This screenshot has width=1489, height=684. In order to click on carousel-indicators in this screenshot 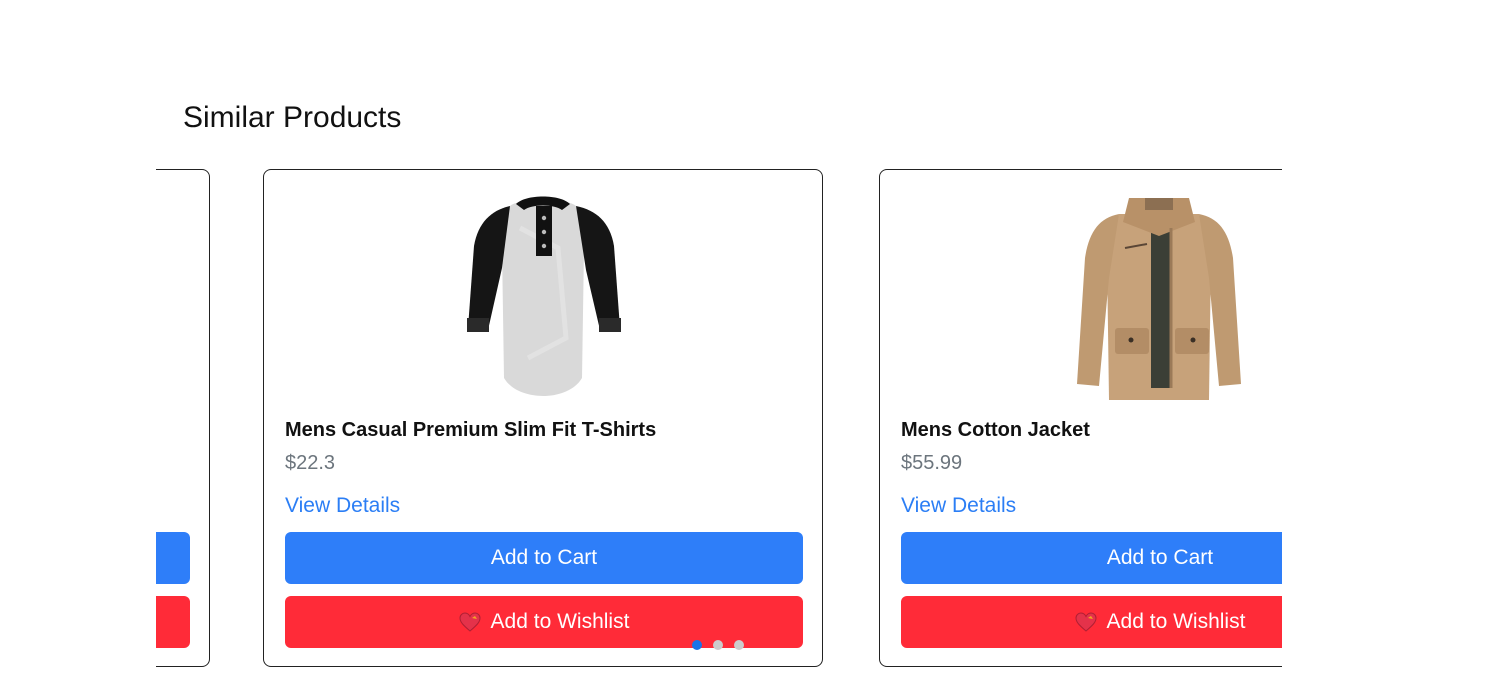, I will do `click(718, 645)`.